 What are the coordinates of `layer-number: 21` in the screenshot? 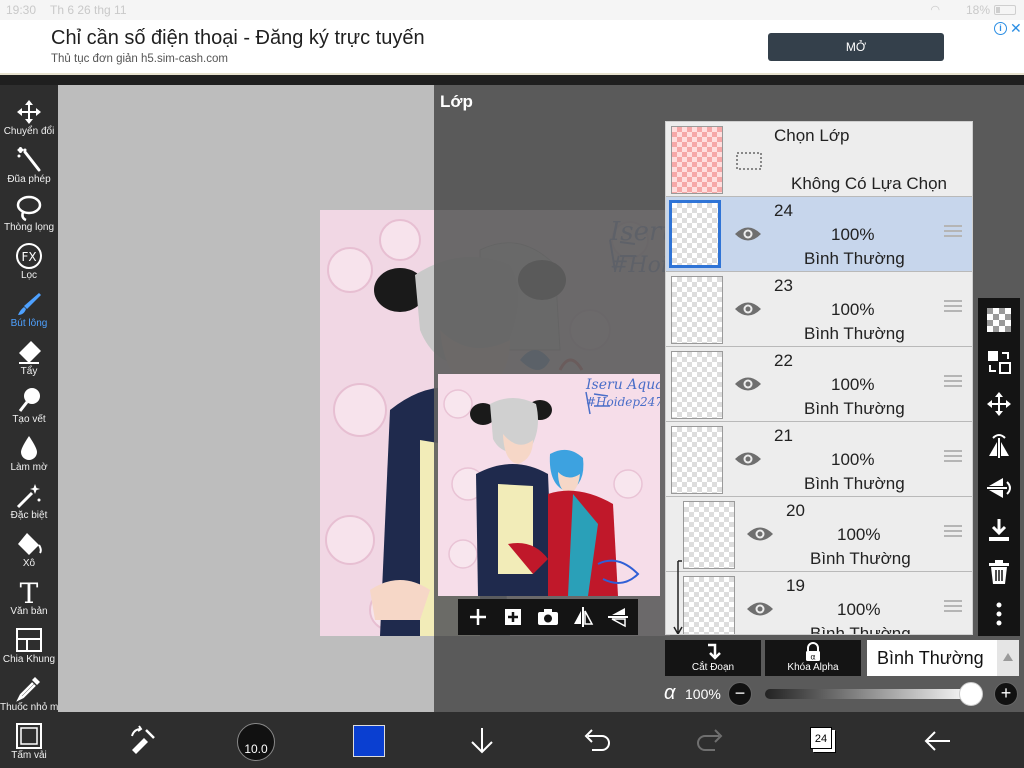 It's located at (783, 435).